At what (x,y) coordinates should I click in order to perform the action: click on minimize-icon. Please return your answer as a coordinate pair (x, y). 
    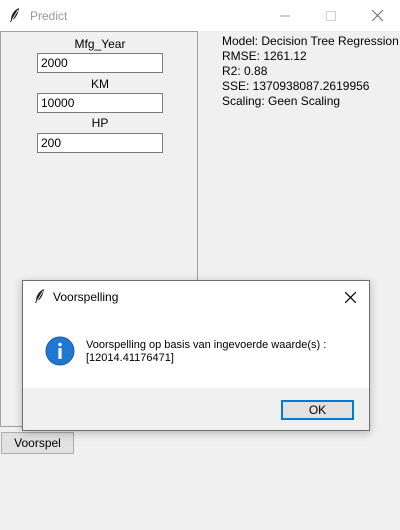
    Looking at the image, I should click on (285, 15).